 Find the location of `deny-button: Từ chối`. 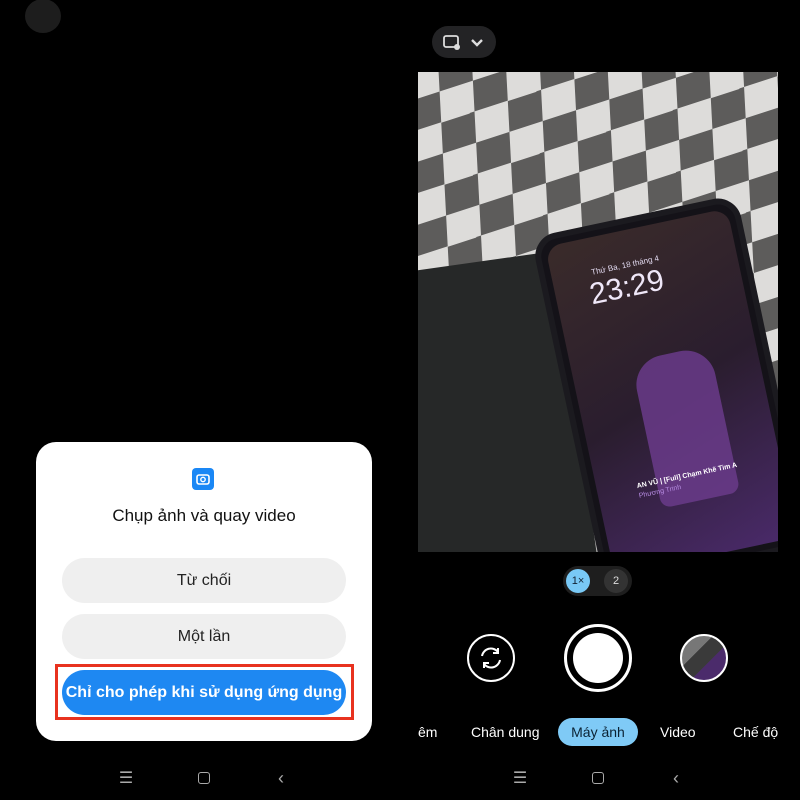

deny-button: Từ chối is located at coordinates (204, 580).